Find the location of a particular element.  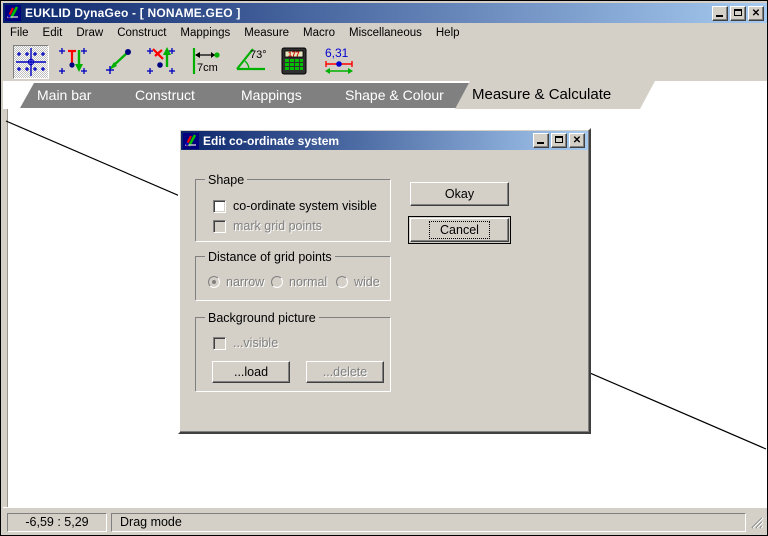

measure-angle-icon: 73° is located at coordinates (251, 62).